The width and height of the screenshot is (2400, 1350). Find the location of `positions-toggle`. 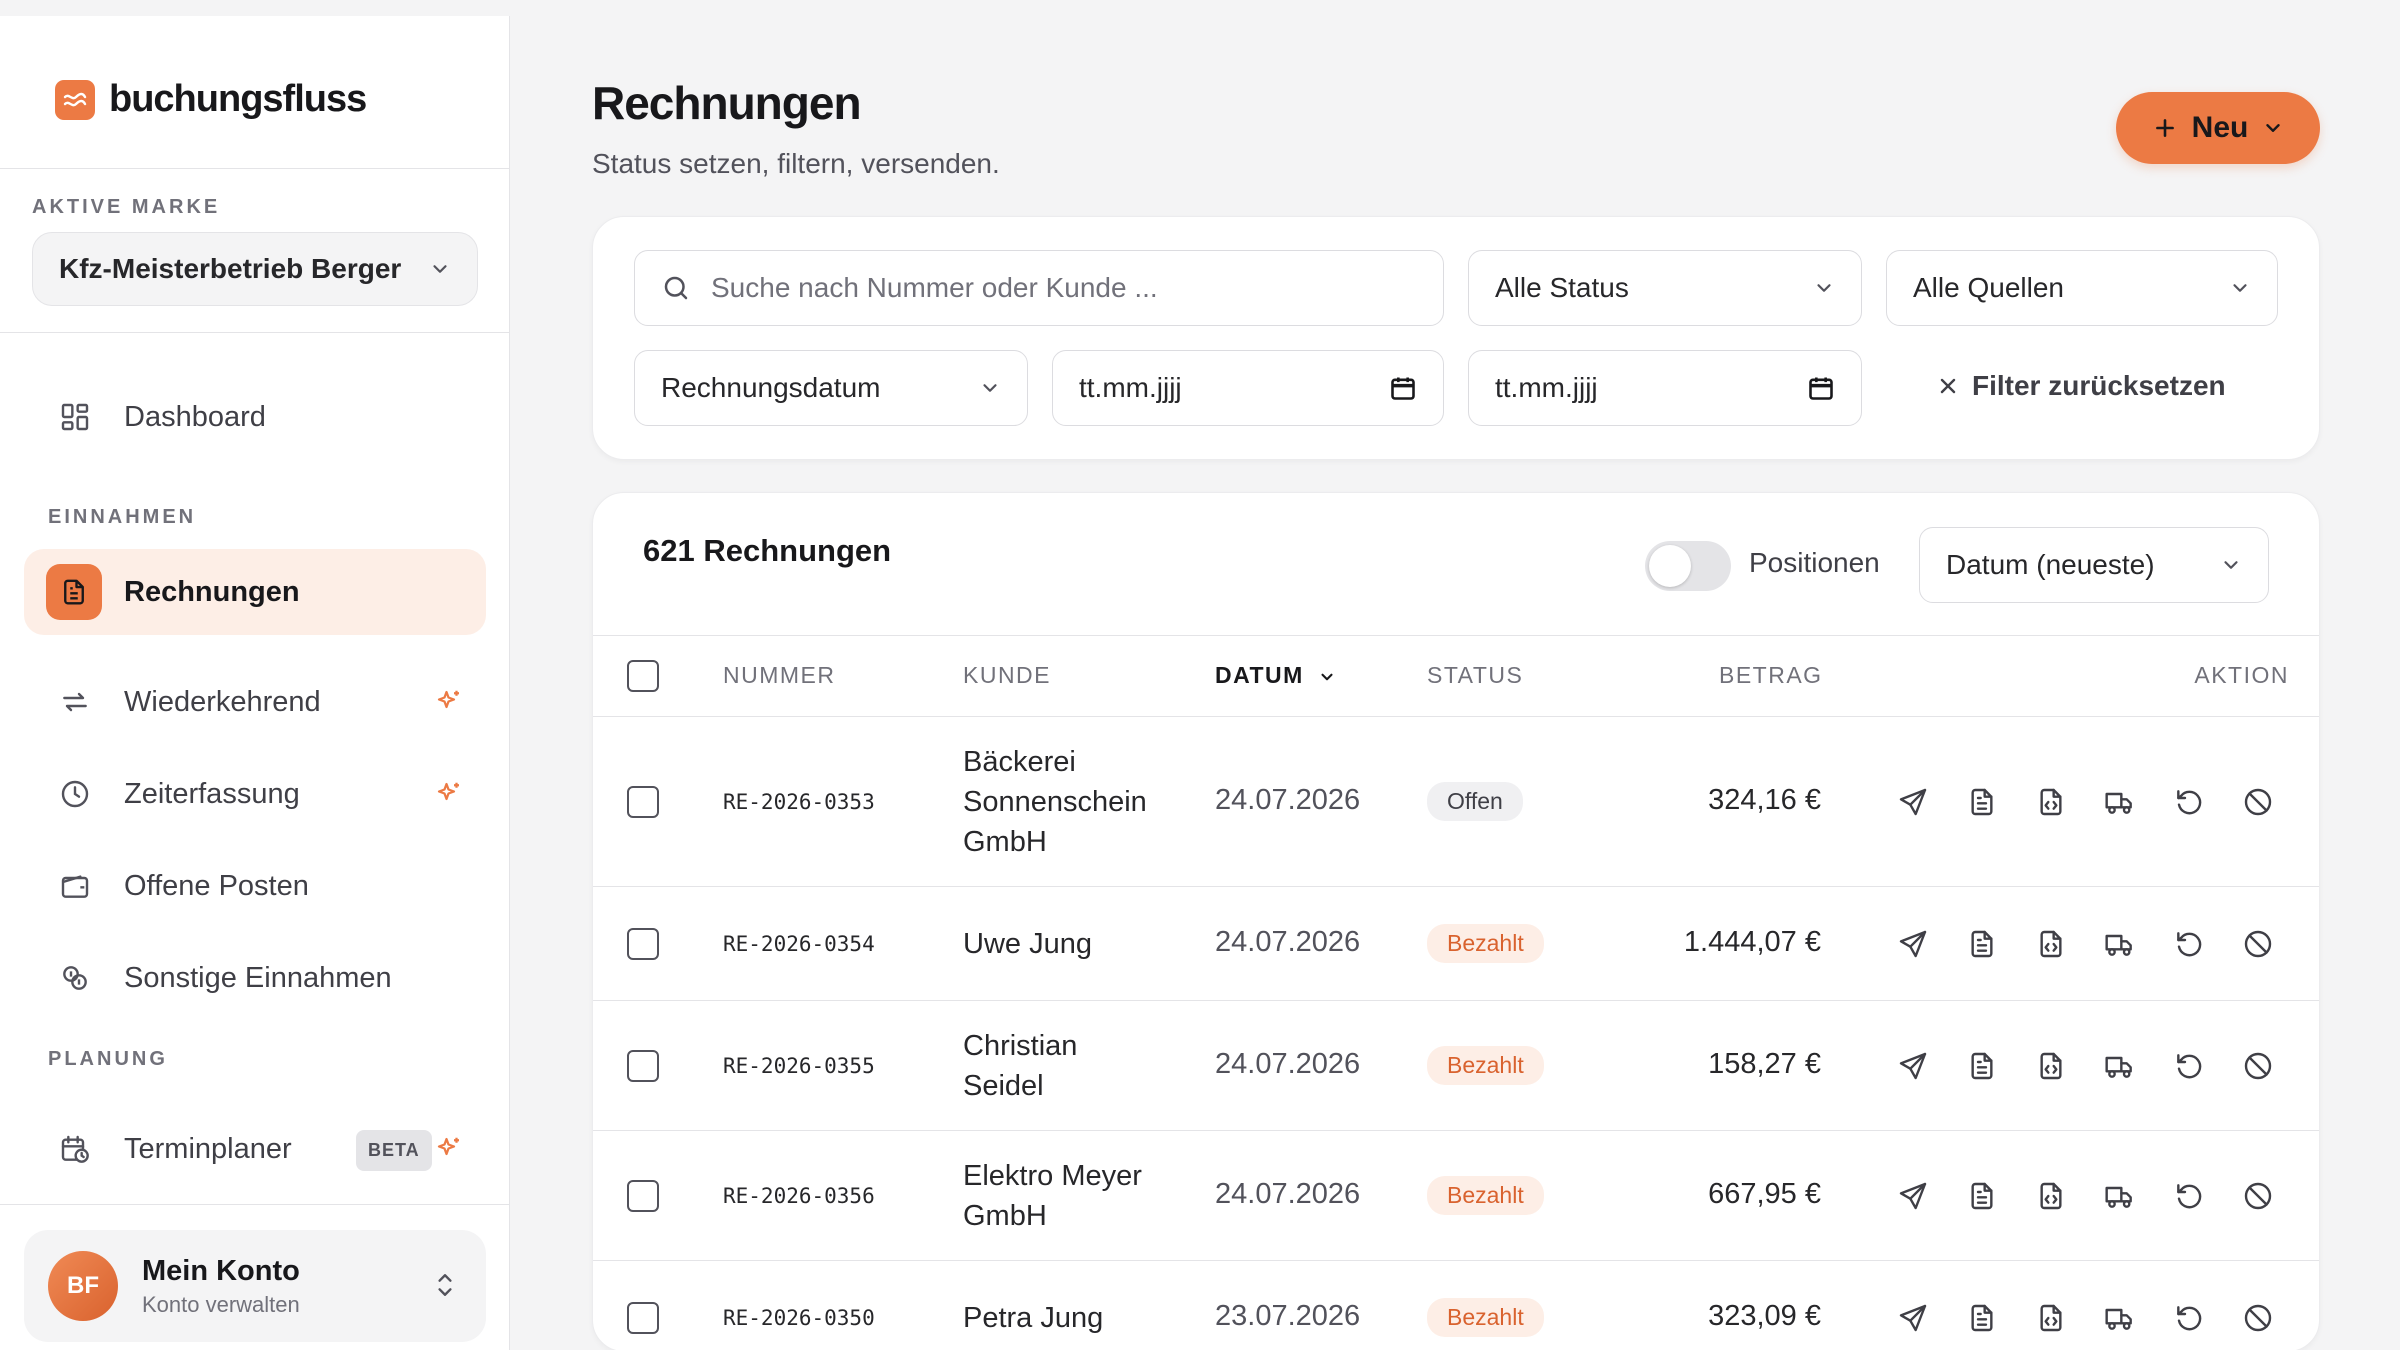

positions-toggle is located at coordinates (1688, 566).